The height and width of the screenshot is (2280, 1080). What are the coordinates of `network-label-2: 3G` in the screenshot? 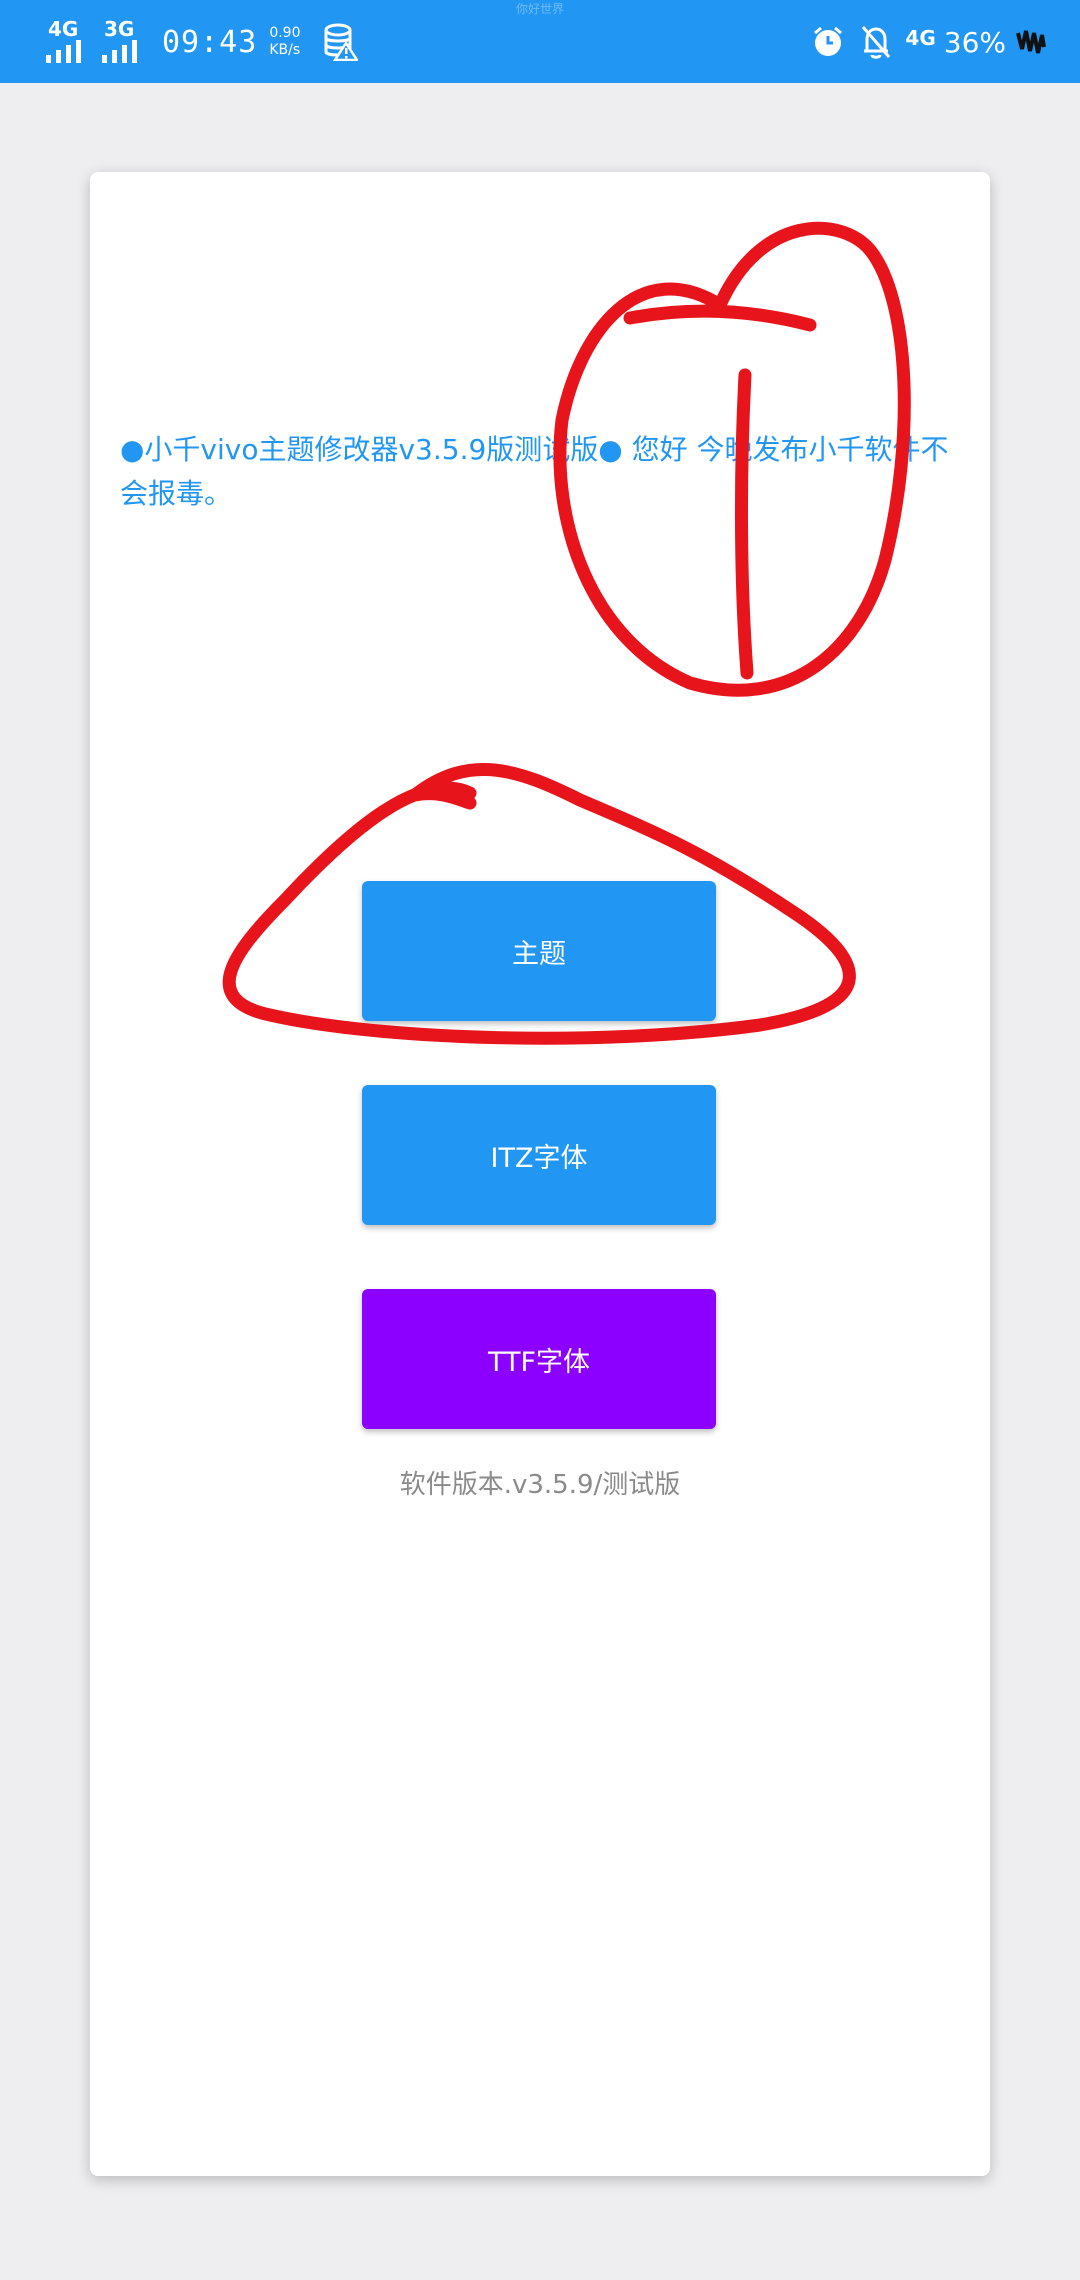 It's located at (119, 29).